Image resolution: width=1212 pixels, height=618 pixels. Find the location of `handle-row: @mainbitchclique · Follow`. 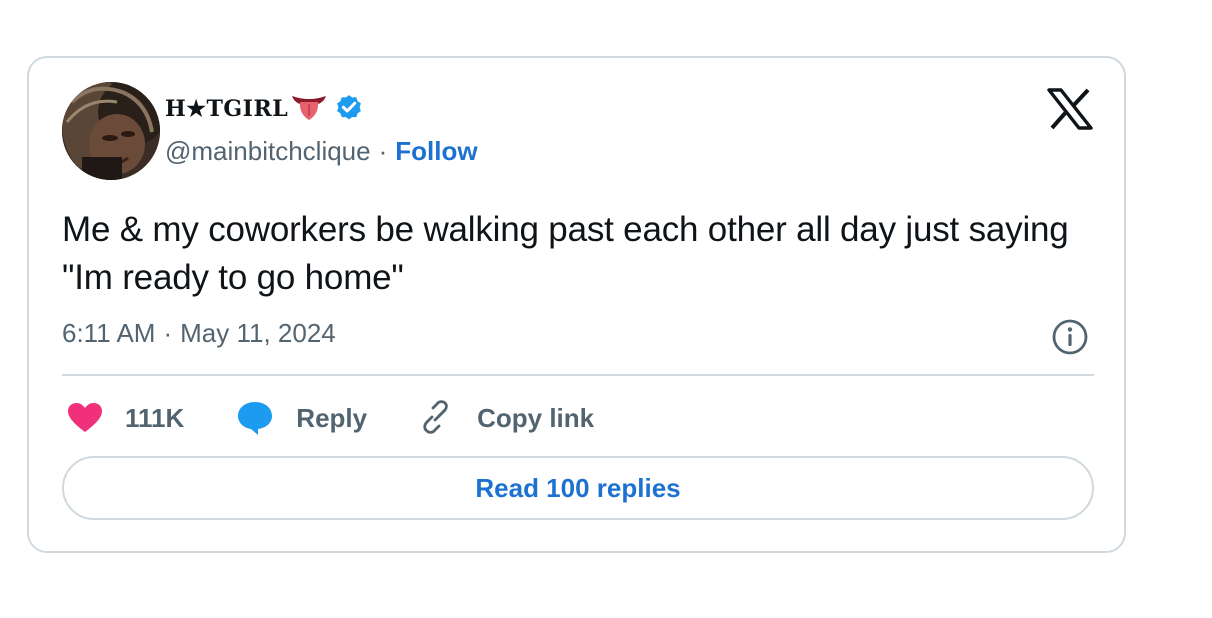

handle-row: @mainbitchclique · Follow is located at coordinates (321, 151).